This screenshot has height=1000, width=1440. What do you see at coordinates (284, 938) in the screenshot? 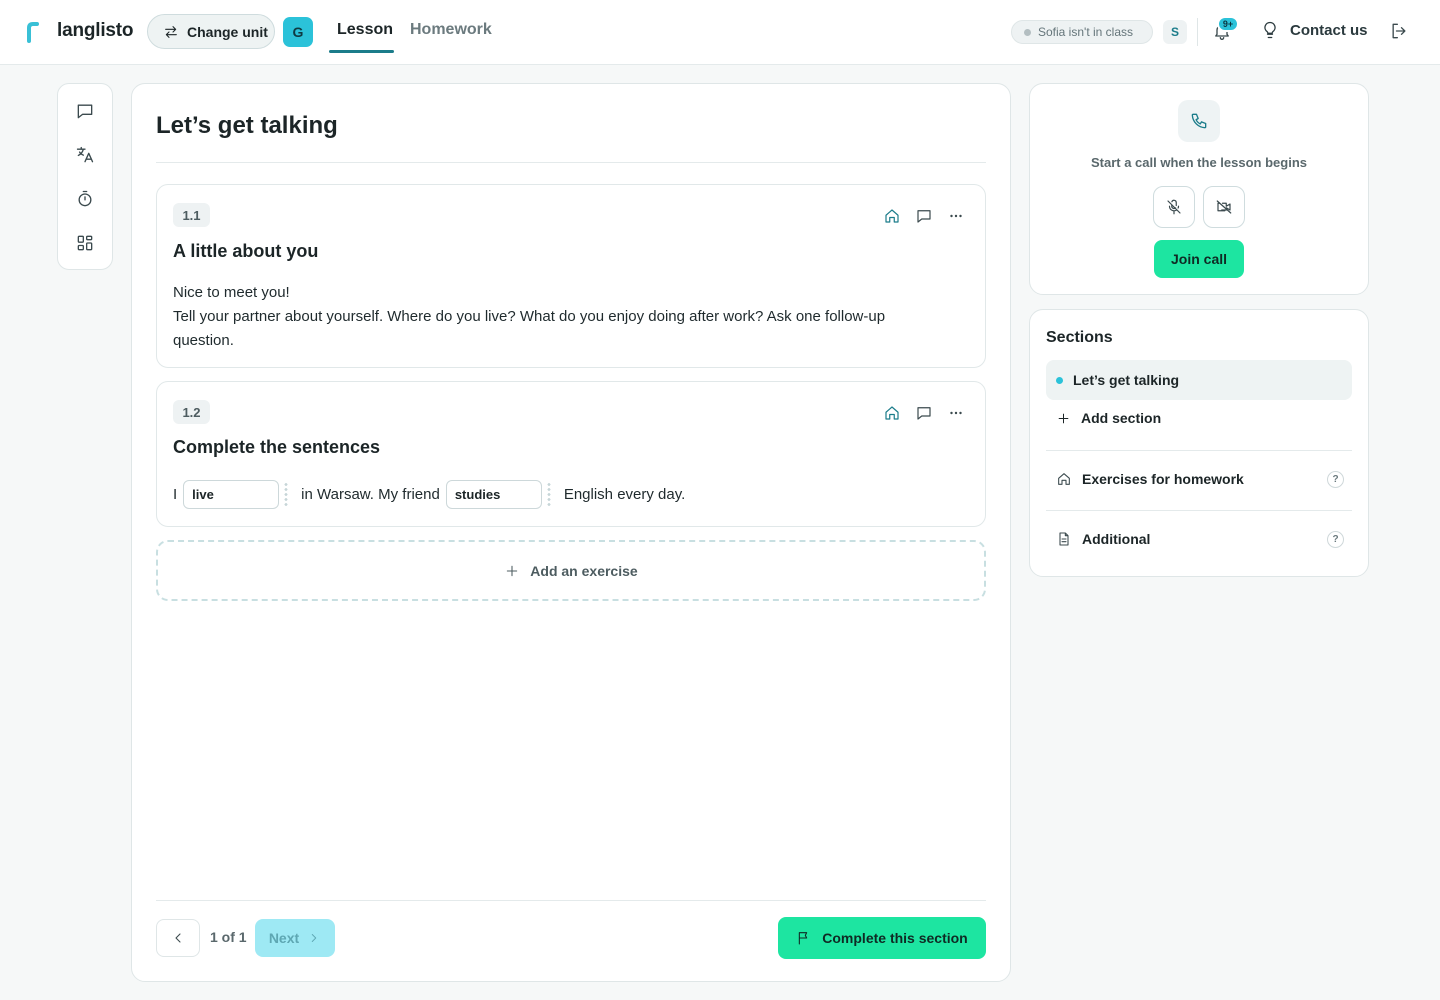
I see `next-label: Next` at bounding box center [284, 938].